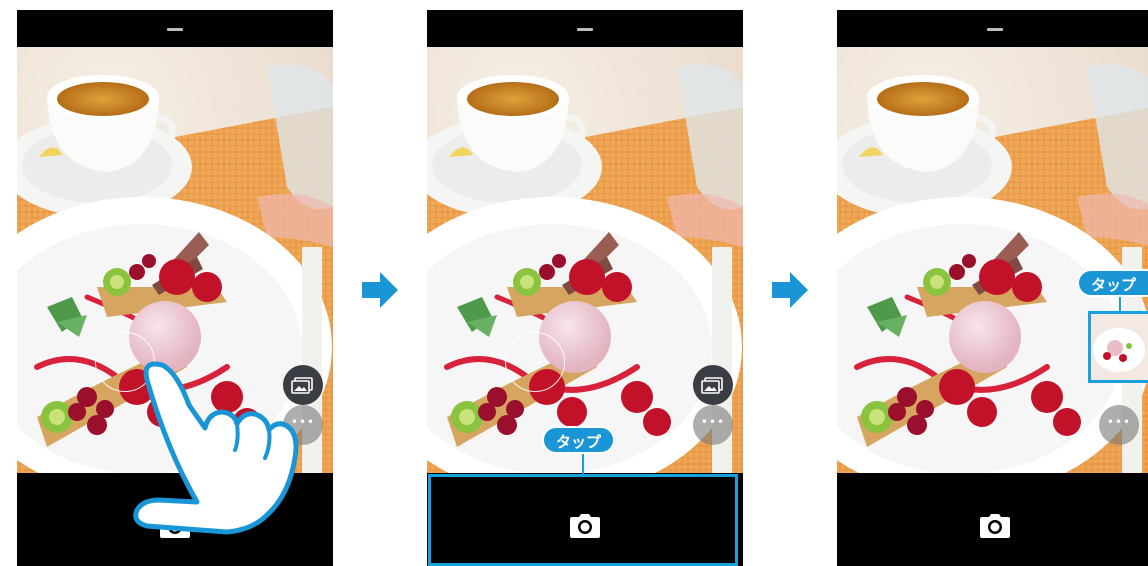 The width and height of the screenshot is (1148, 566). Describe the element at coordinates (216, 448) in the screenshot. I see `hand-pointer-icon` at that location.